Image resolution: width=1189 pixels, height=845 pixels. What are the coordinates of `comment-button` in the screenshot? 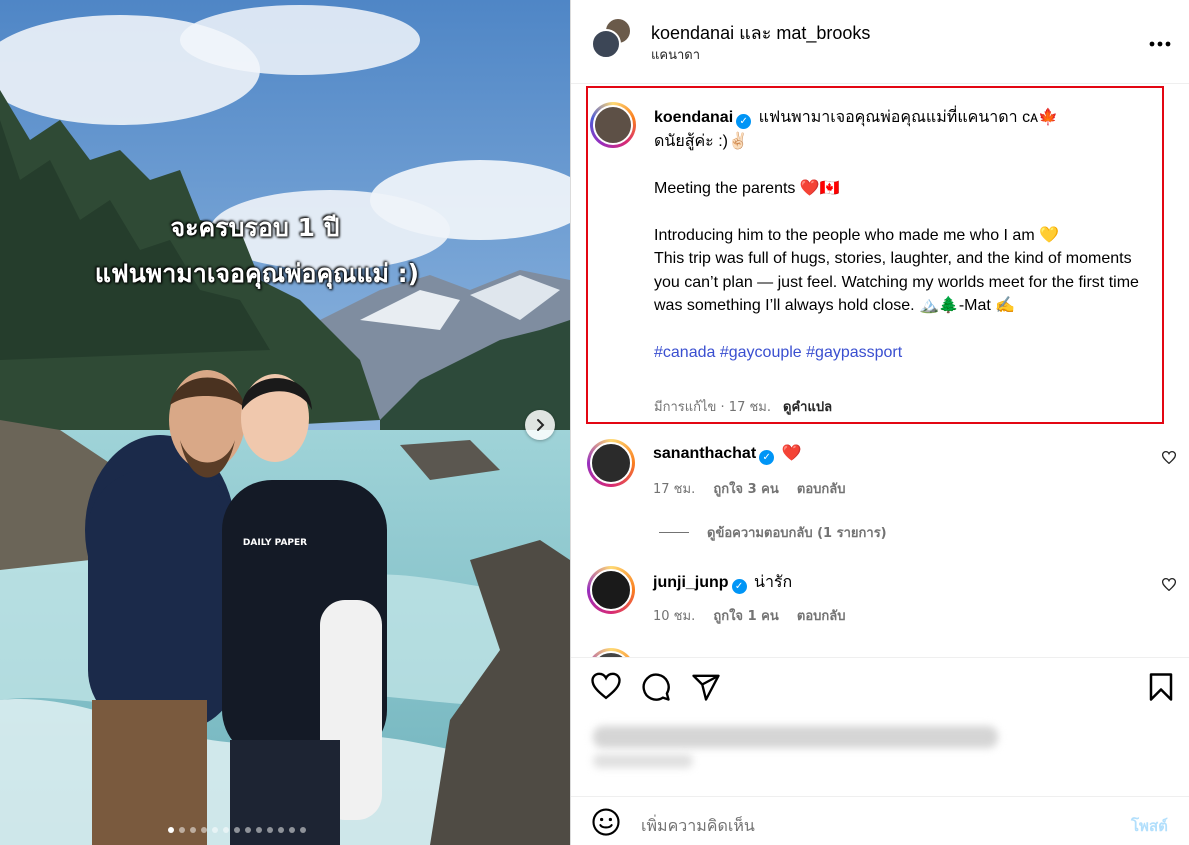 It's located at (656, 689).